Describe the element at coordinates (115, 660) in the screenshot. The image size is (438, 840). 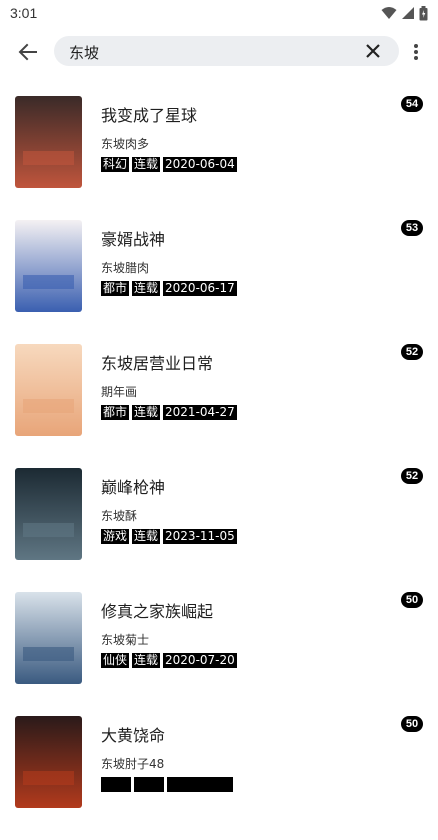
I see `book-tag: 仙侠` at that location.